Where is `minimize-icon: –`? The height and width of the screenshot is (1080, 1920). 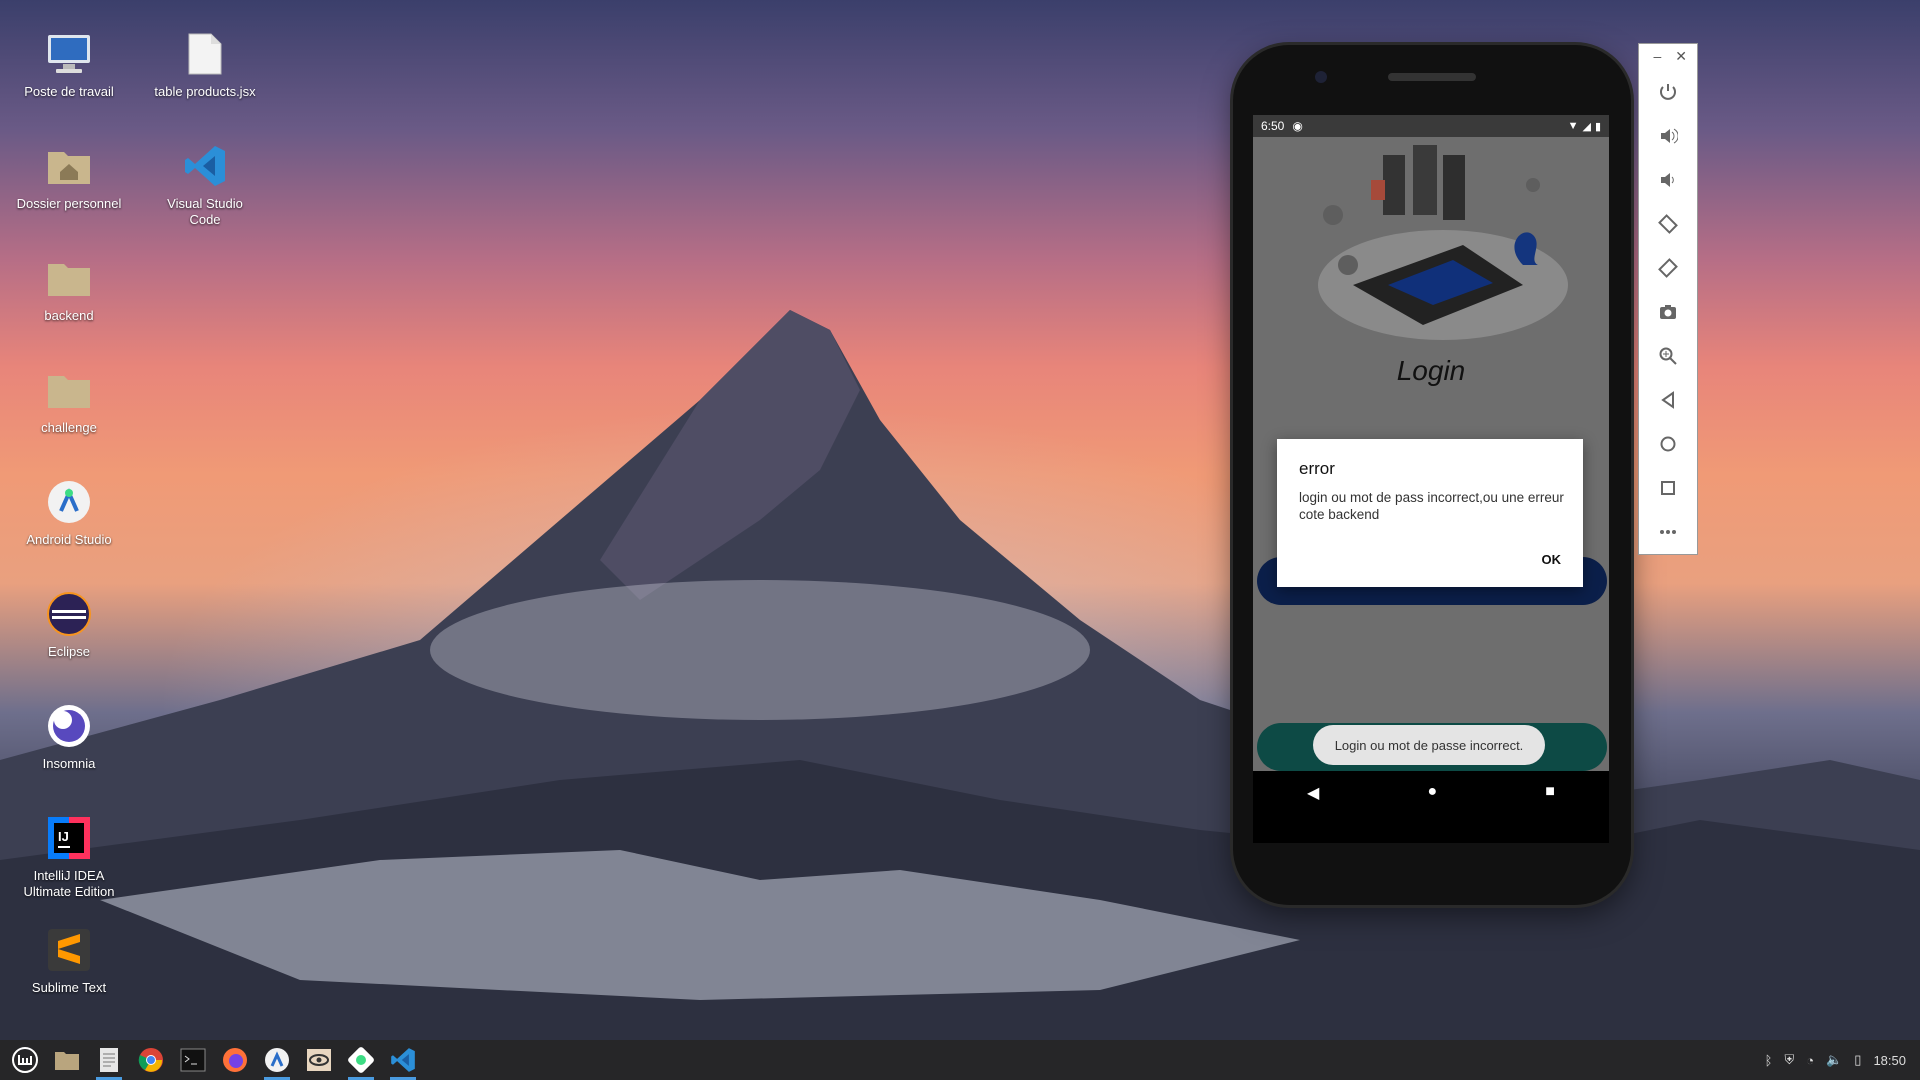 minimize-icon: – is located at coordinates (1657, 59).